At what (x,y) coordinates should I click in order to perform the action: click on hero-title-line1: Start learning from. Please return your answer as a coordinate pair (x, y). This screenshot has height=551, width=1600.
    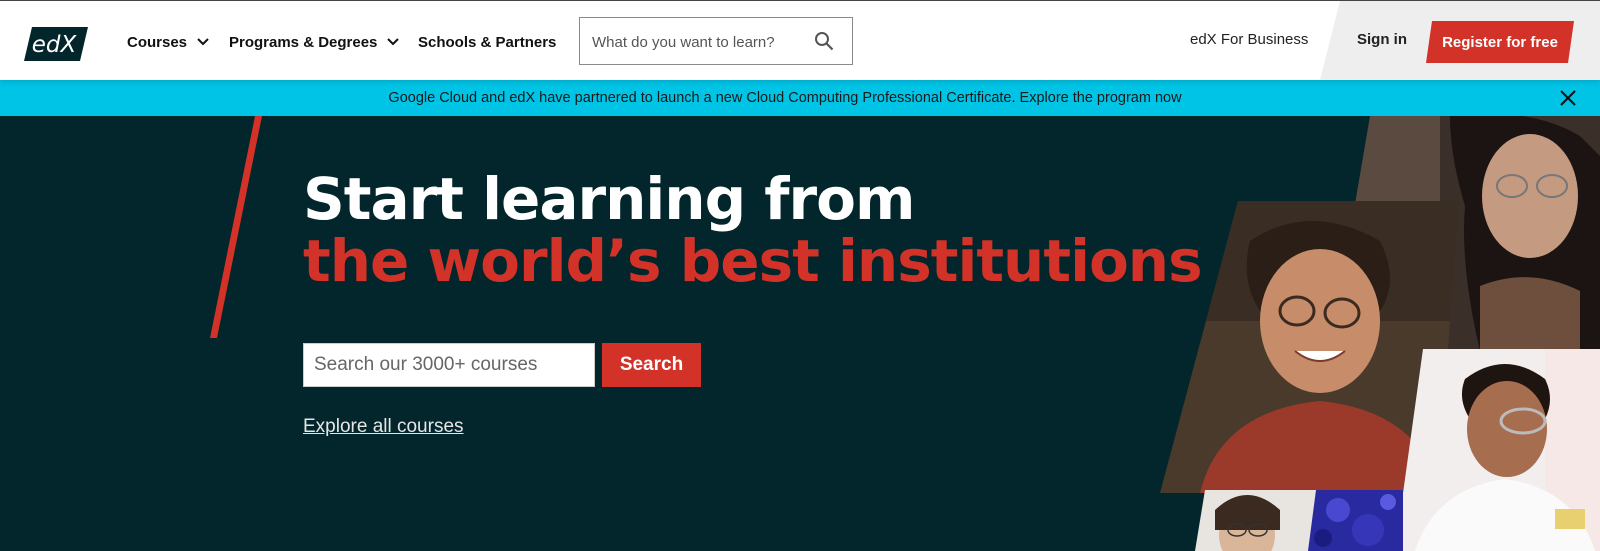
    Looking at the image, I should click on (609, 199).